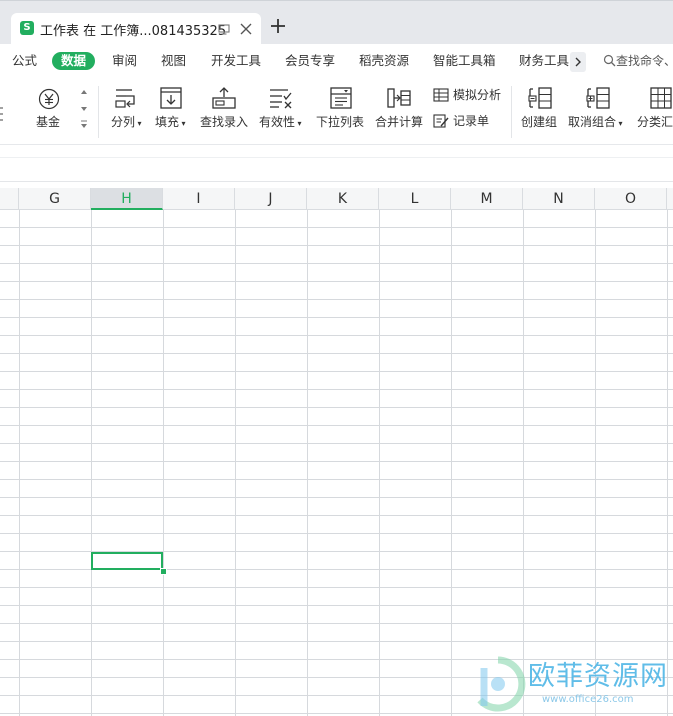 The width and height of the screenshot is (673, 716). Describe the element at coordinates (271, 199) in the screenshot. I see `column-header-j: J` at that location.